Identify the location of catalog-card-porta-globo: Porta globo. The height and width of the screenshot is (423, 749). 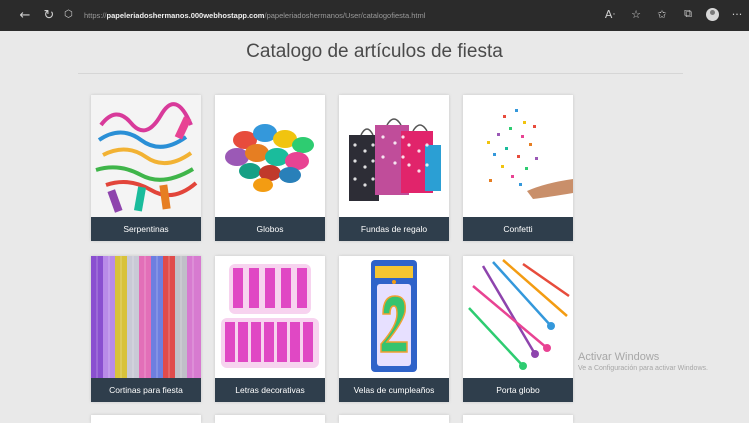
(518, 329).